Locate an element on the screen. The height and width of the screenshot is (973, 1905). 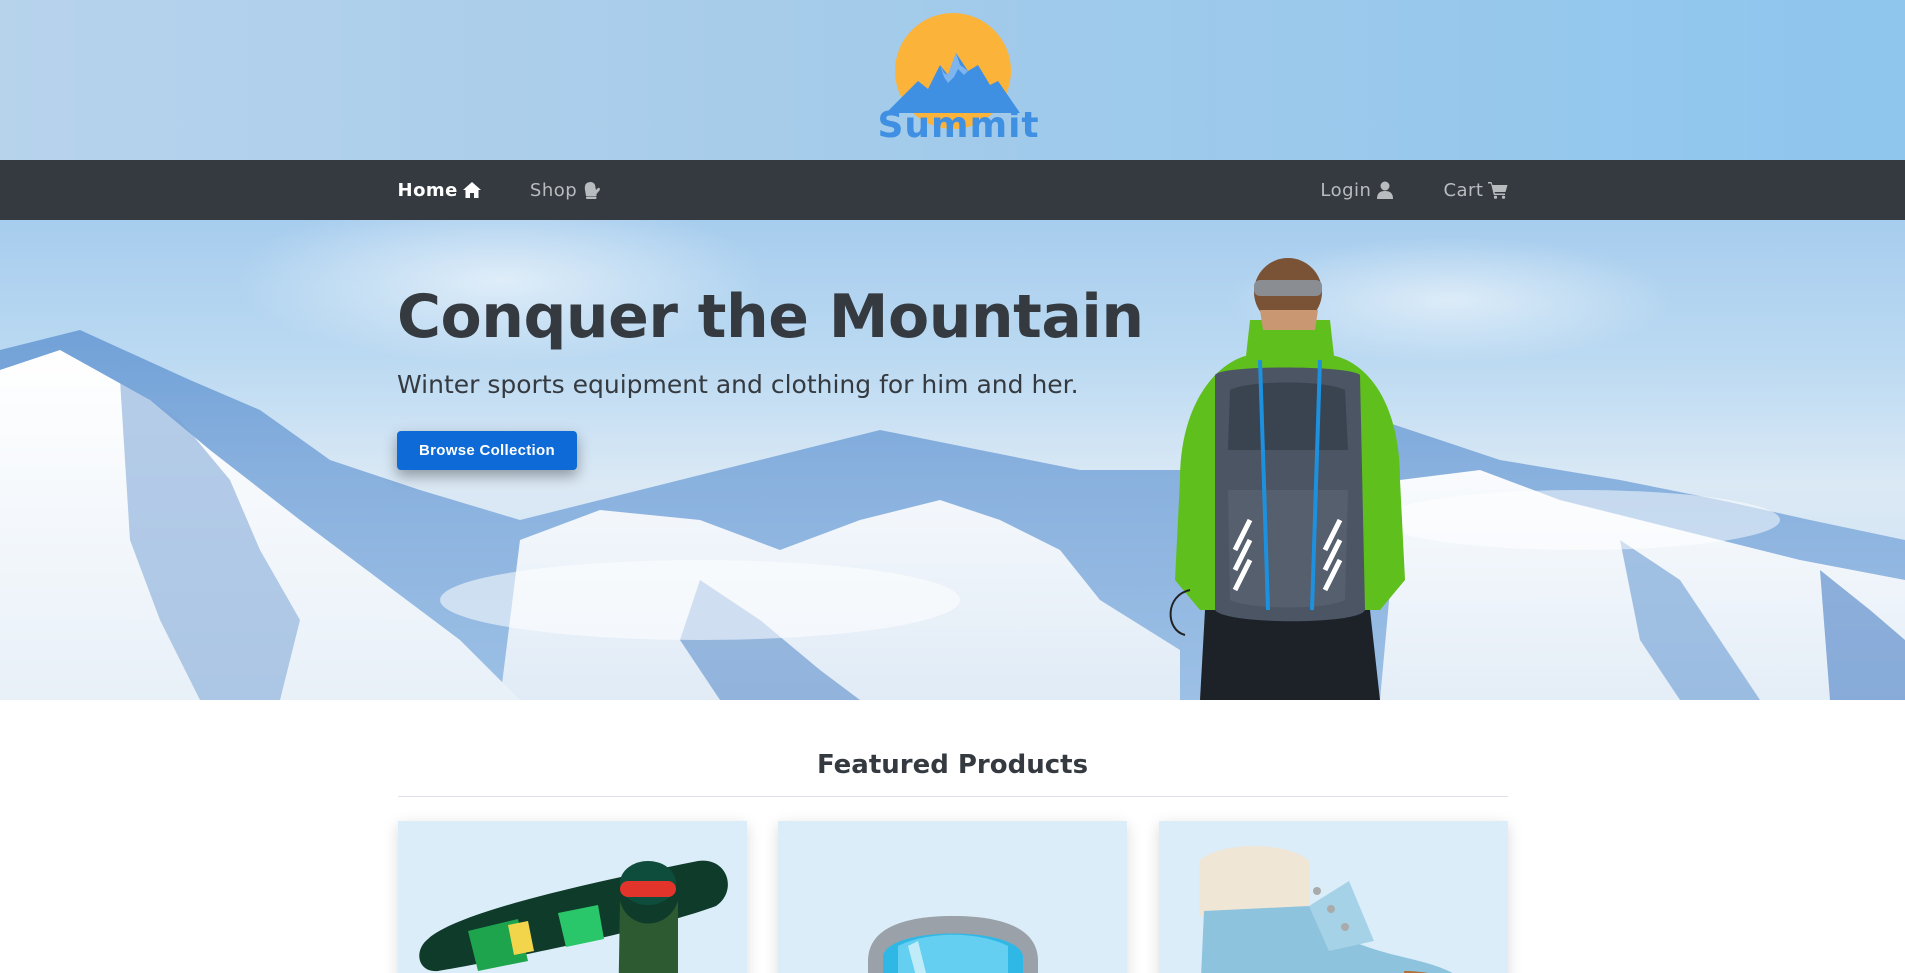
nav-shop-label: Shop is located at coordinates (553, 190).